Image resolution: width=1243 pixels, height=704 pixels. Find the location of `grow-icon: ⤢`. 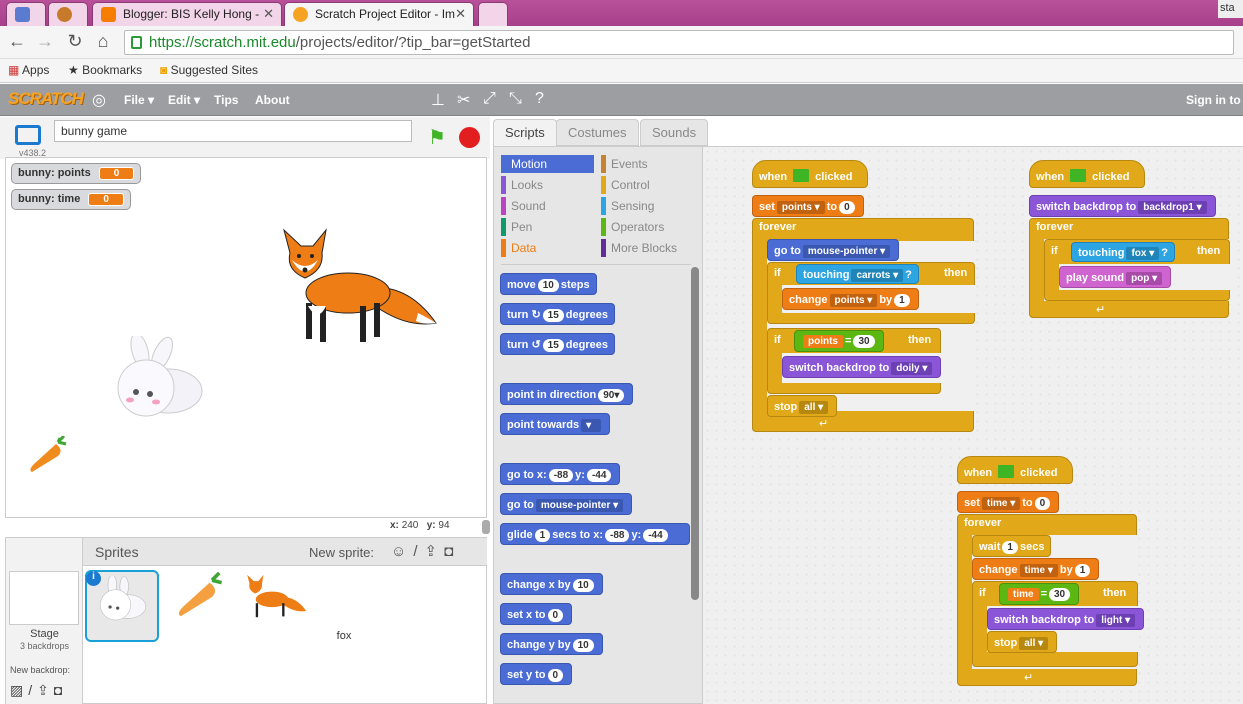

grow-icon: ⤢ is located at coordinates (489, 99).